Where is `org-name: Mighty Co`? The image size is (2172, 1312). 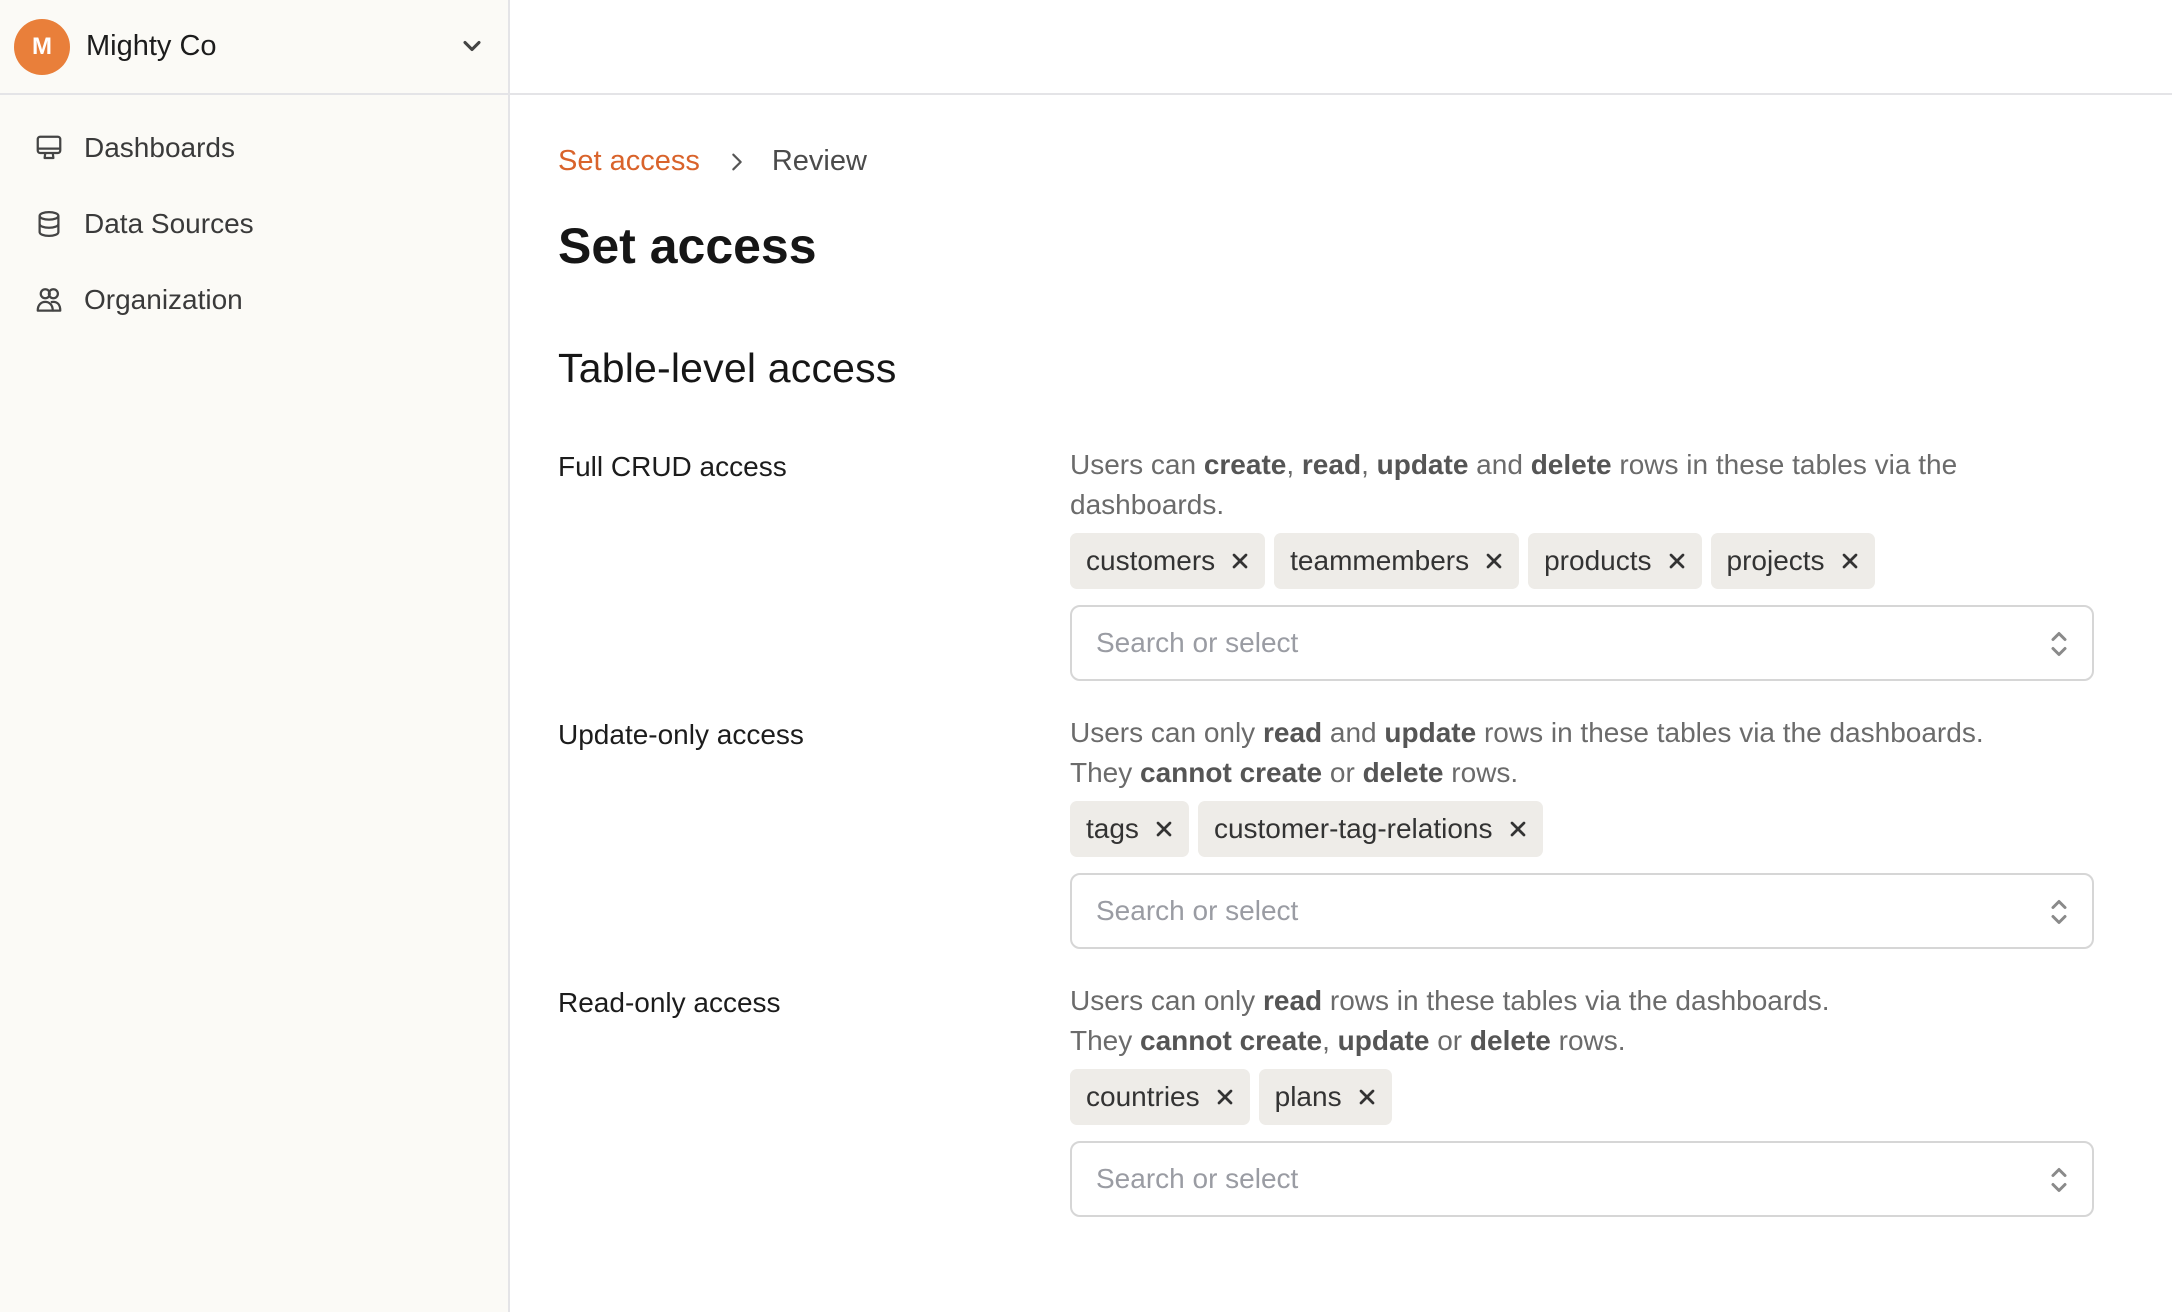
org-name: Mighty Co is located at coordinates (151, 46).